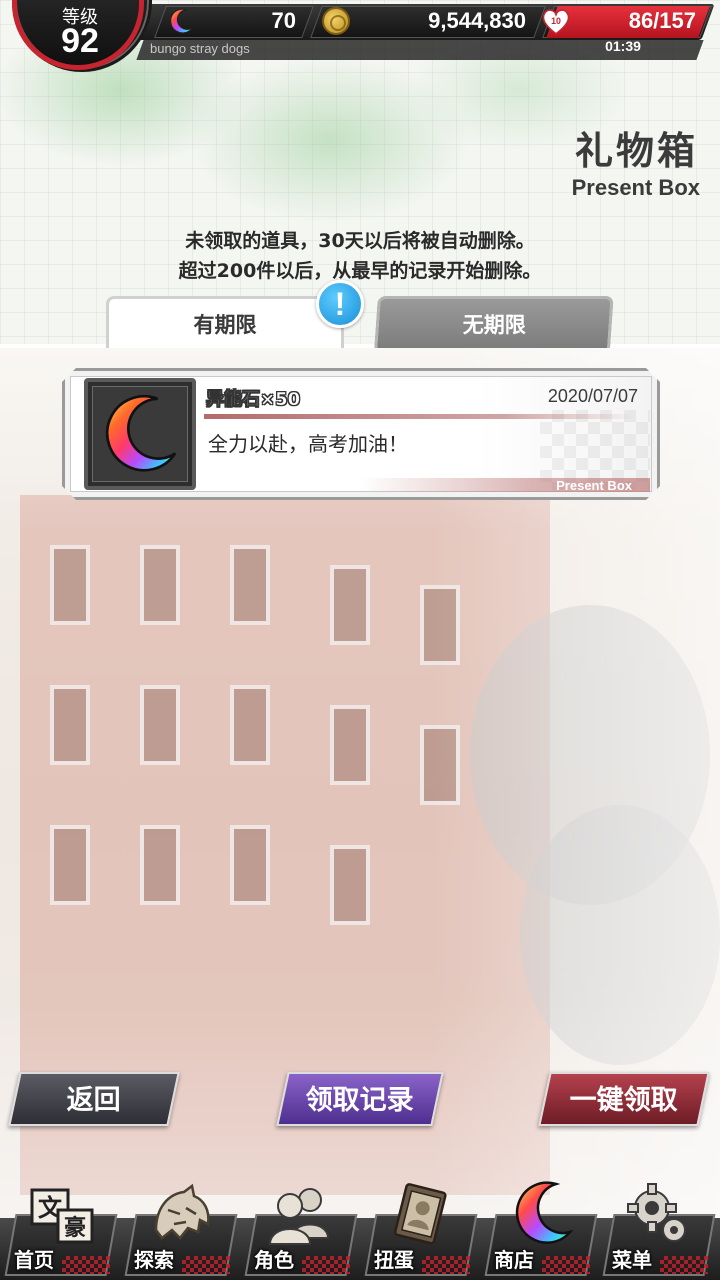 Image resolution: width=720 pixels, height=1280 pixels. I want to click on stone-count: 70, so click(283, 20).